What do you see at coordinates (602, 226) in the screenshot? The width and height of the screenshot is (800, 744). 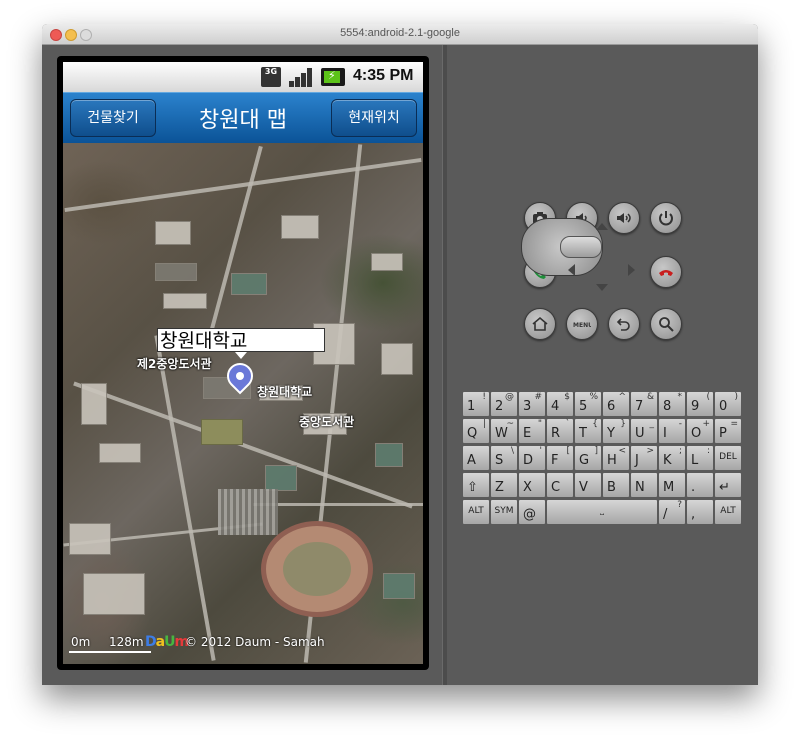 I see `dpad-up-icon` at bounding box center [602, 226].